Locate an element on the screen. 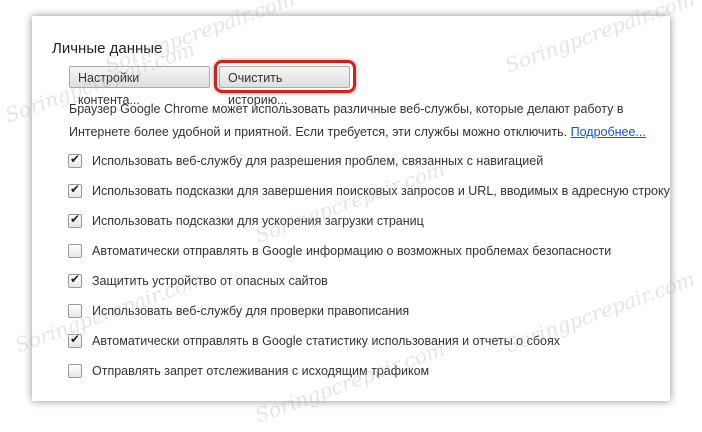 This screenshot has height=432, width=702. option-row: Защитить устройство от опасных сайтов is located at coordinates (198, 280).